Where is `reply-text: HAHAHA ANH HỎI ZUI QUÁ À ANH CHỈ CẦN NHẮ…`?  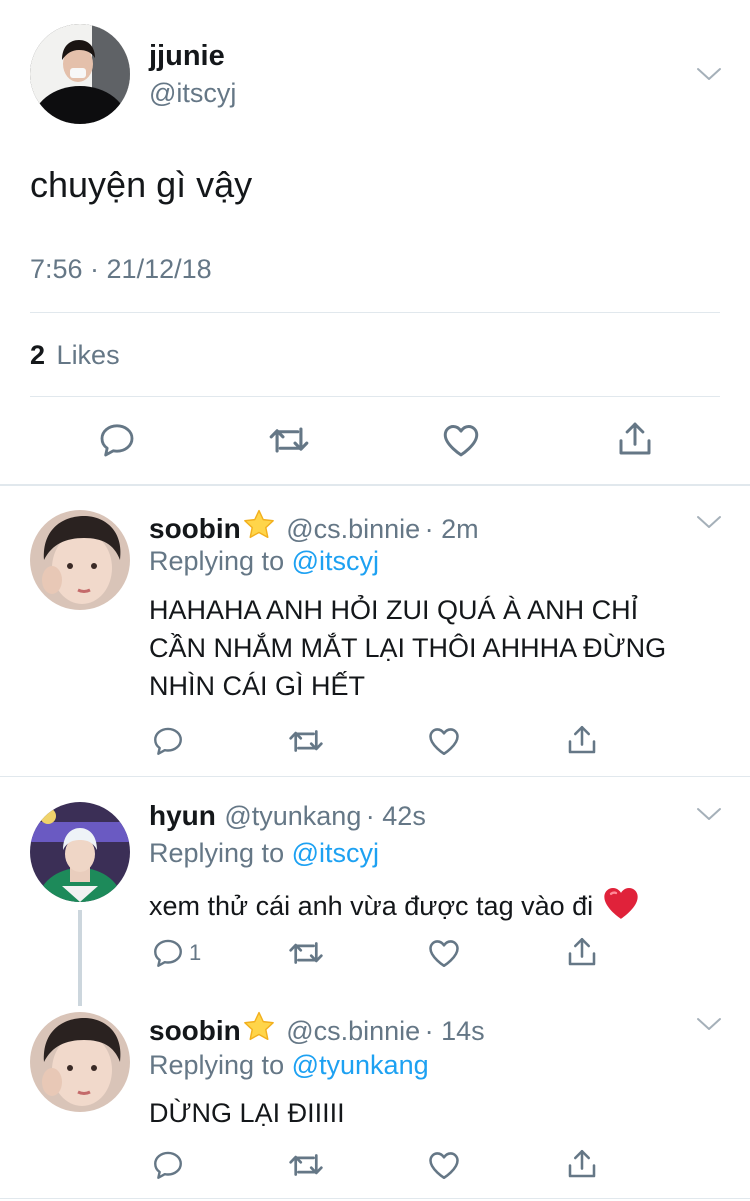
reply-text: HAHAHA ANH HỎI ZUI QUÁ À ANH CHỈ CẦN NHẮ… is located at coordinates (439, 648).